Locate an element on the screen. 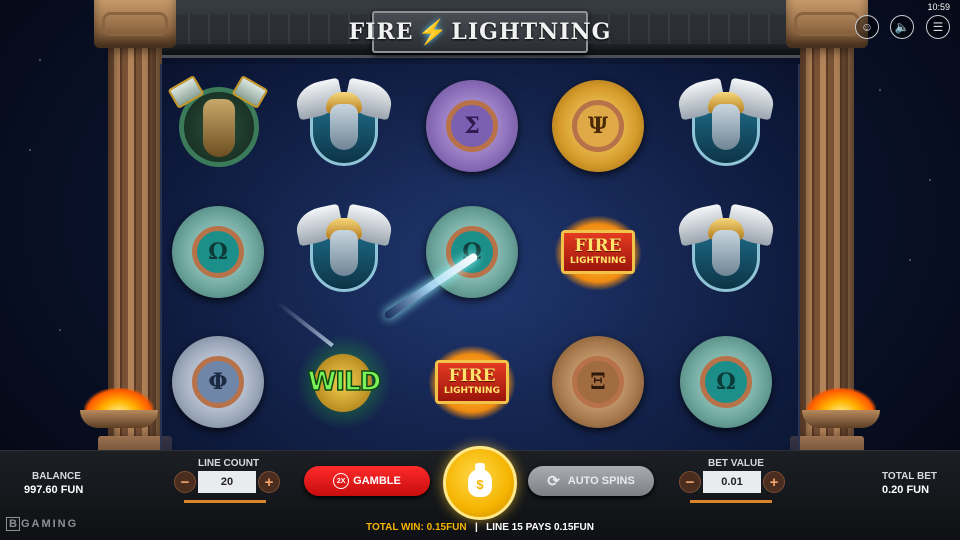 The image size is (960, 540). line-count-stepper: − 20 + is located at coordinates (227, 482).